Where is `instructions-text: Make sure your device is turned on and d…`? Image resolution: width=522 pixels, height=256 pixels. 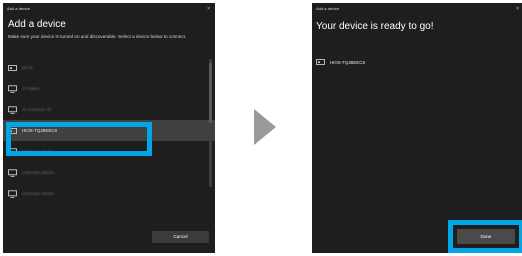
instructions-text: Make sure your device is turned on and d… is located at coordinates (97, 36).